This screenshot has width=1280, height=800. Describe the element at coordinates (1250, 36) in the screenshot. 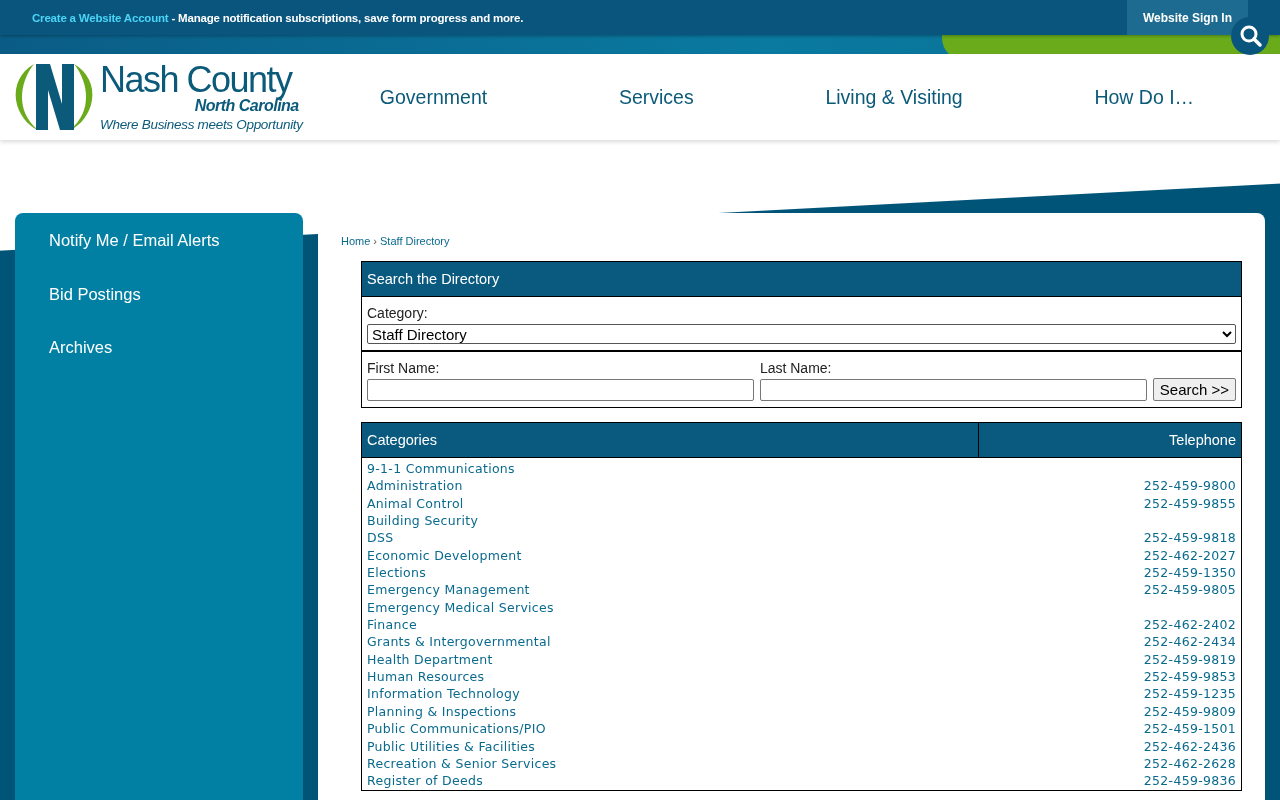

I see `search-icon` at that location.